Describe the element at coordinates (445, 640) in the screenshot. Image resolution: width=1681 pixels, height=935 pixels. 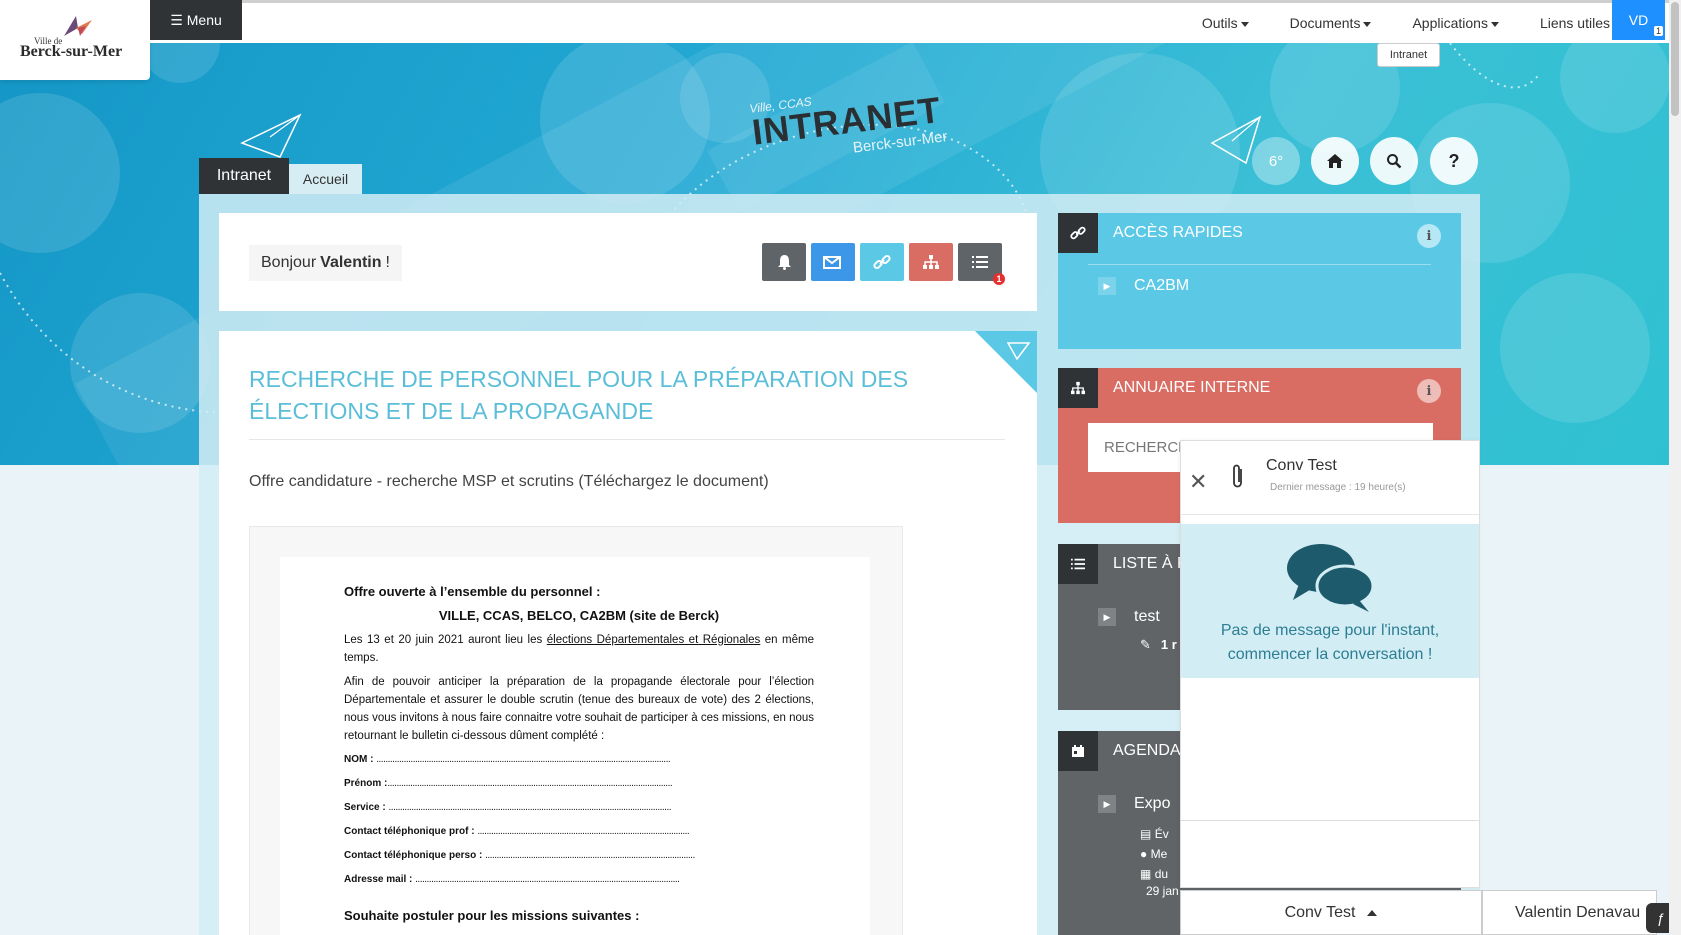
I see `doc-p1-before: Les 13 et 20 juin 2021 auront lieu les` at that location.